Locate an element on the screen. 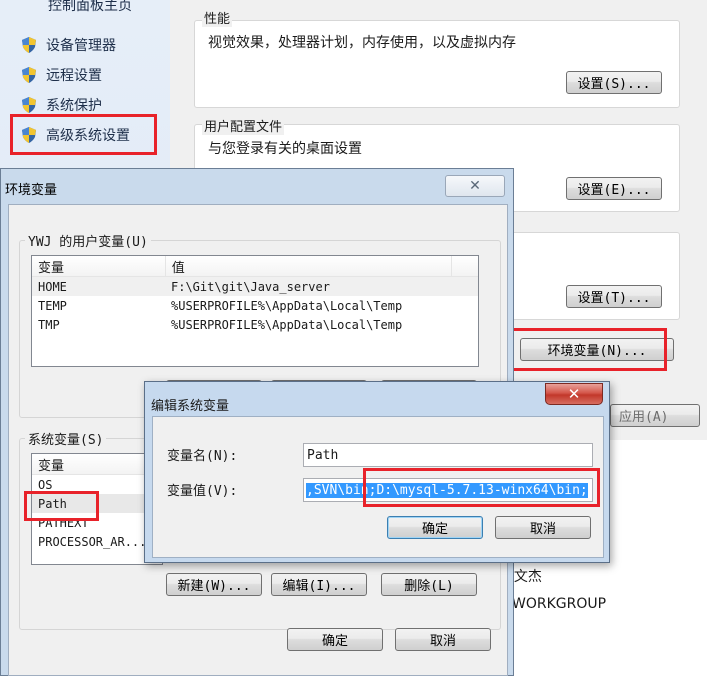 The image size is (707, 676). table-row: TMP %USERPROFILE%\AppData\Local\Temp is located at coordinates (255, 324).